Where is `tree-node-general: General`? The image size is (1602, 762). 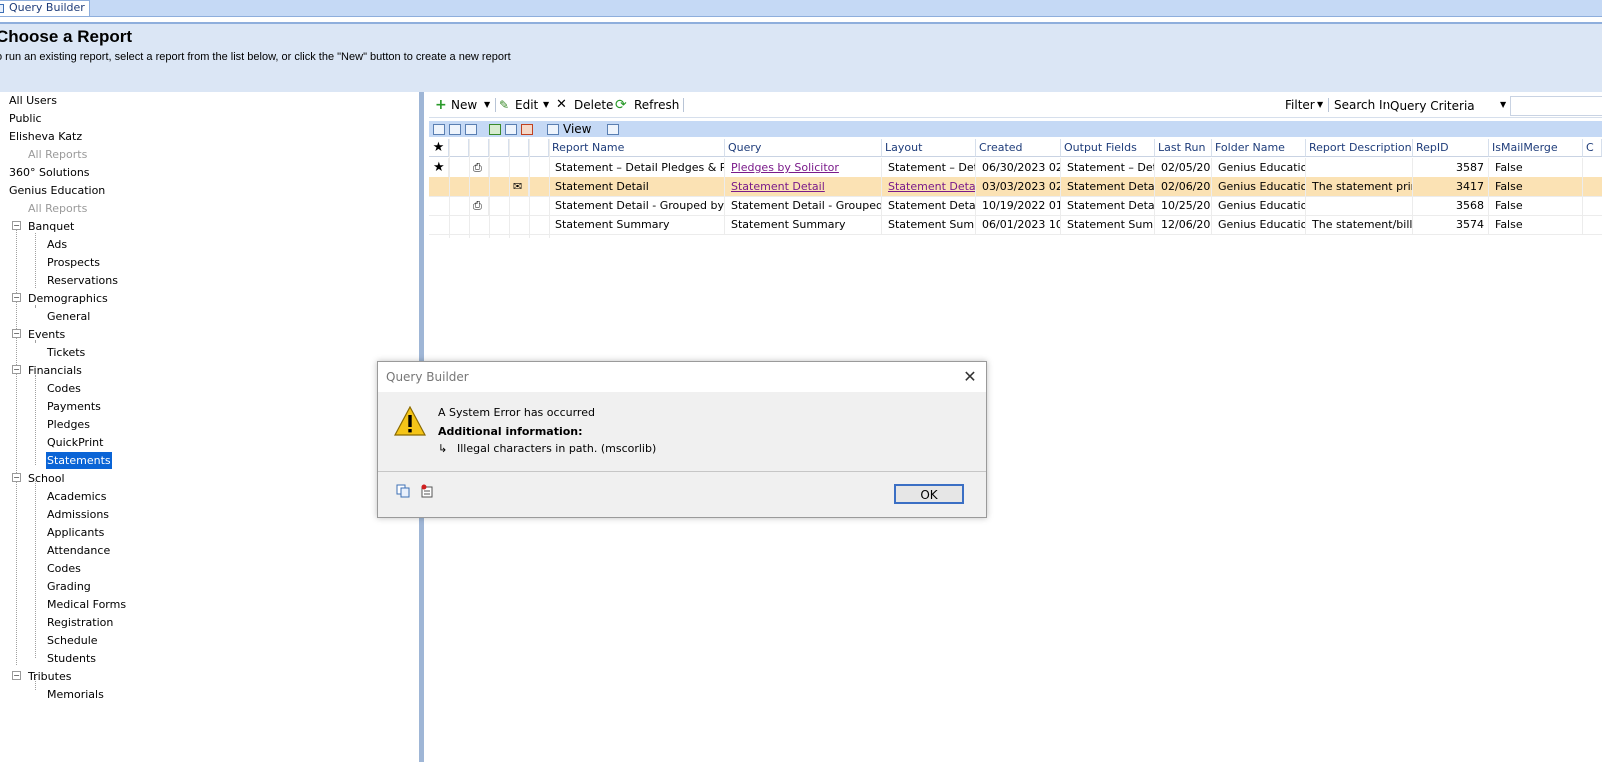 tree-node-general: General is located at coordinates (68, 316).